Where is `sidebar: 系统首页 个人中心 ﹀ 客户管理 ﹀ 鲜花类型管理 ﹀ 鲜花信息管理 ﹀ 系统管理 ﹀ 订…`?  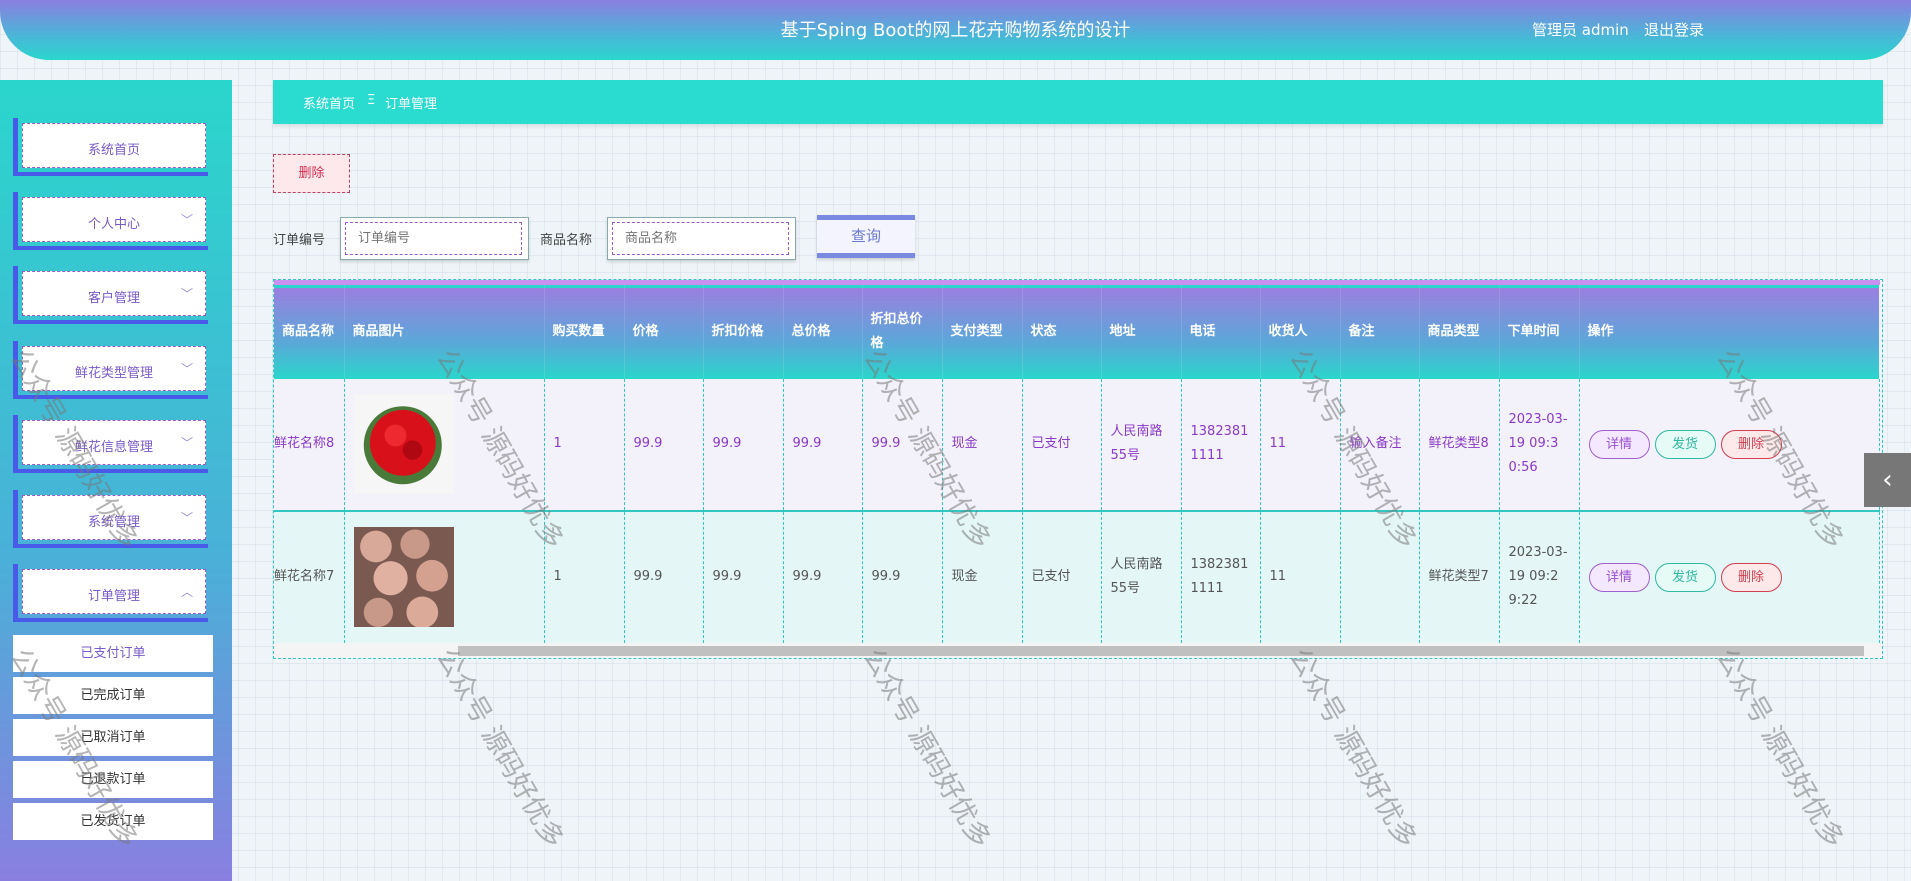
sidebar: 系统首页 个人中心 ﹀ 客户管理 ﹀ 鲜花类型管理 ﹀ 鲜花信息管理 ﹀ 系统管理 ﹀ 订… is located at coordinates (116, 480).